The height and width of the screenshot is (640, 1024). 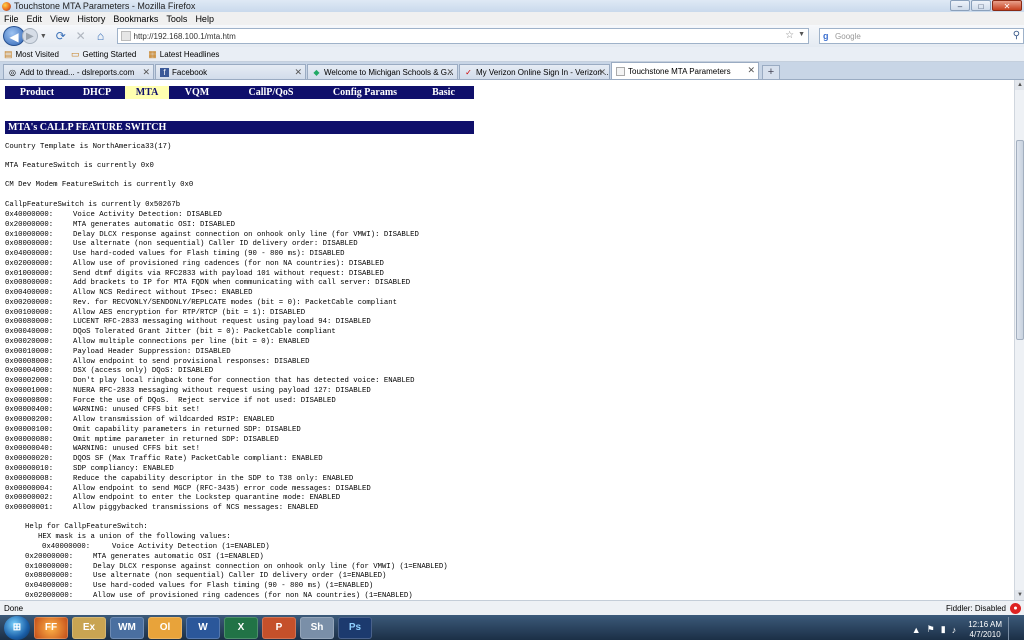 What do you see at coordinates (176, 19) in the screenshot?
I see `menu-tools: Tools` at bounding box center [176, 19].